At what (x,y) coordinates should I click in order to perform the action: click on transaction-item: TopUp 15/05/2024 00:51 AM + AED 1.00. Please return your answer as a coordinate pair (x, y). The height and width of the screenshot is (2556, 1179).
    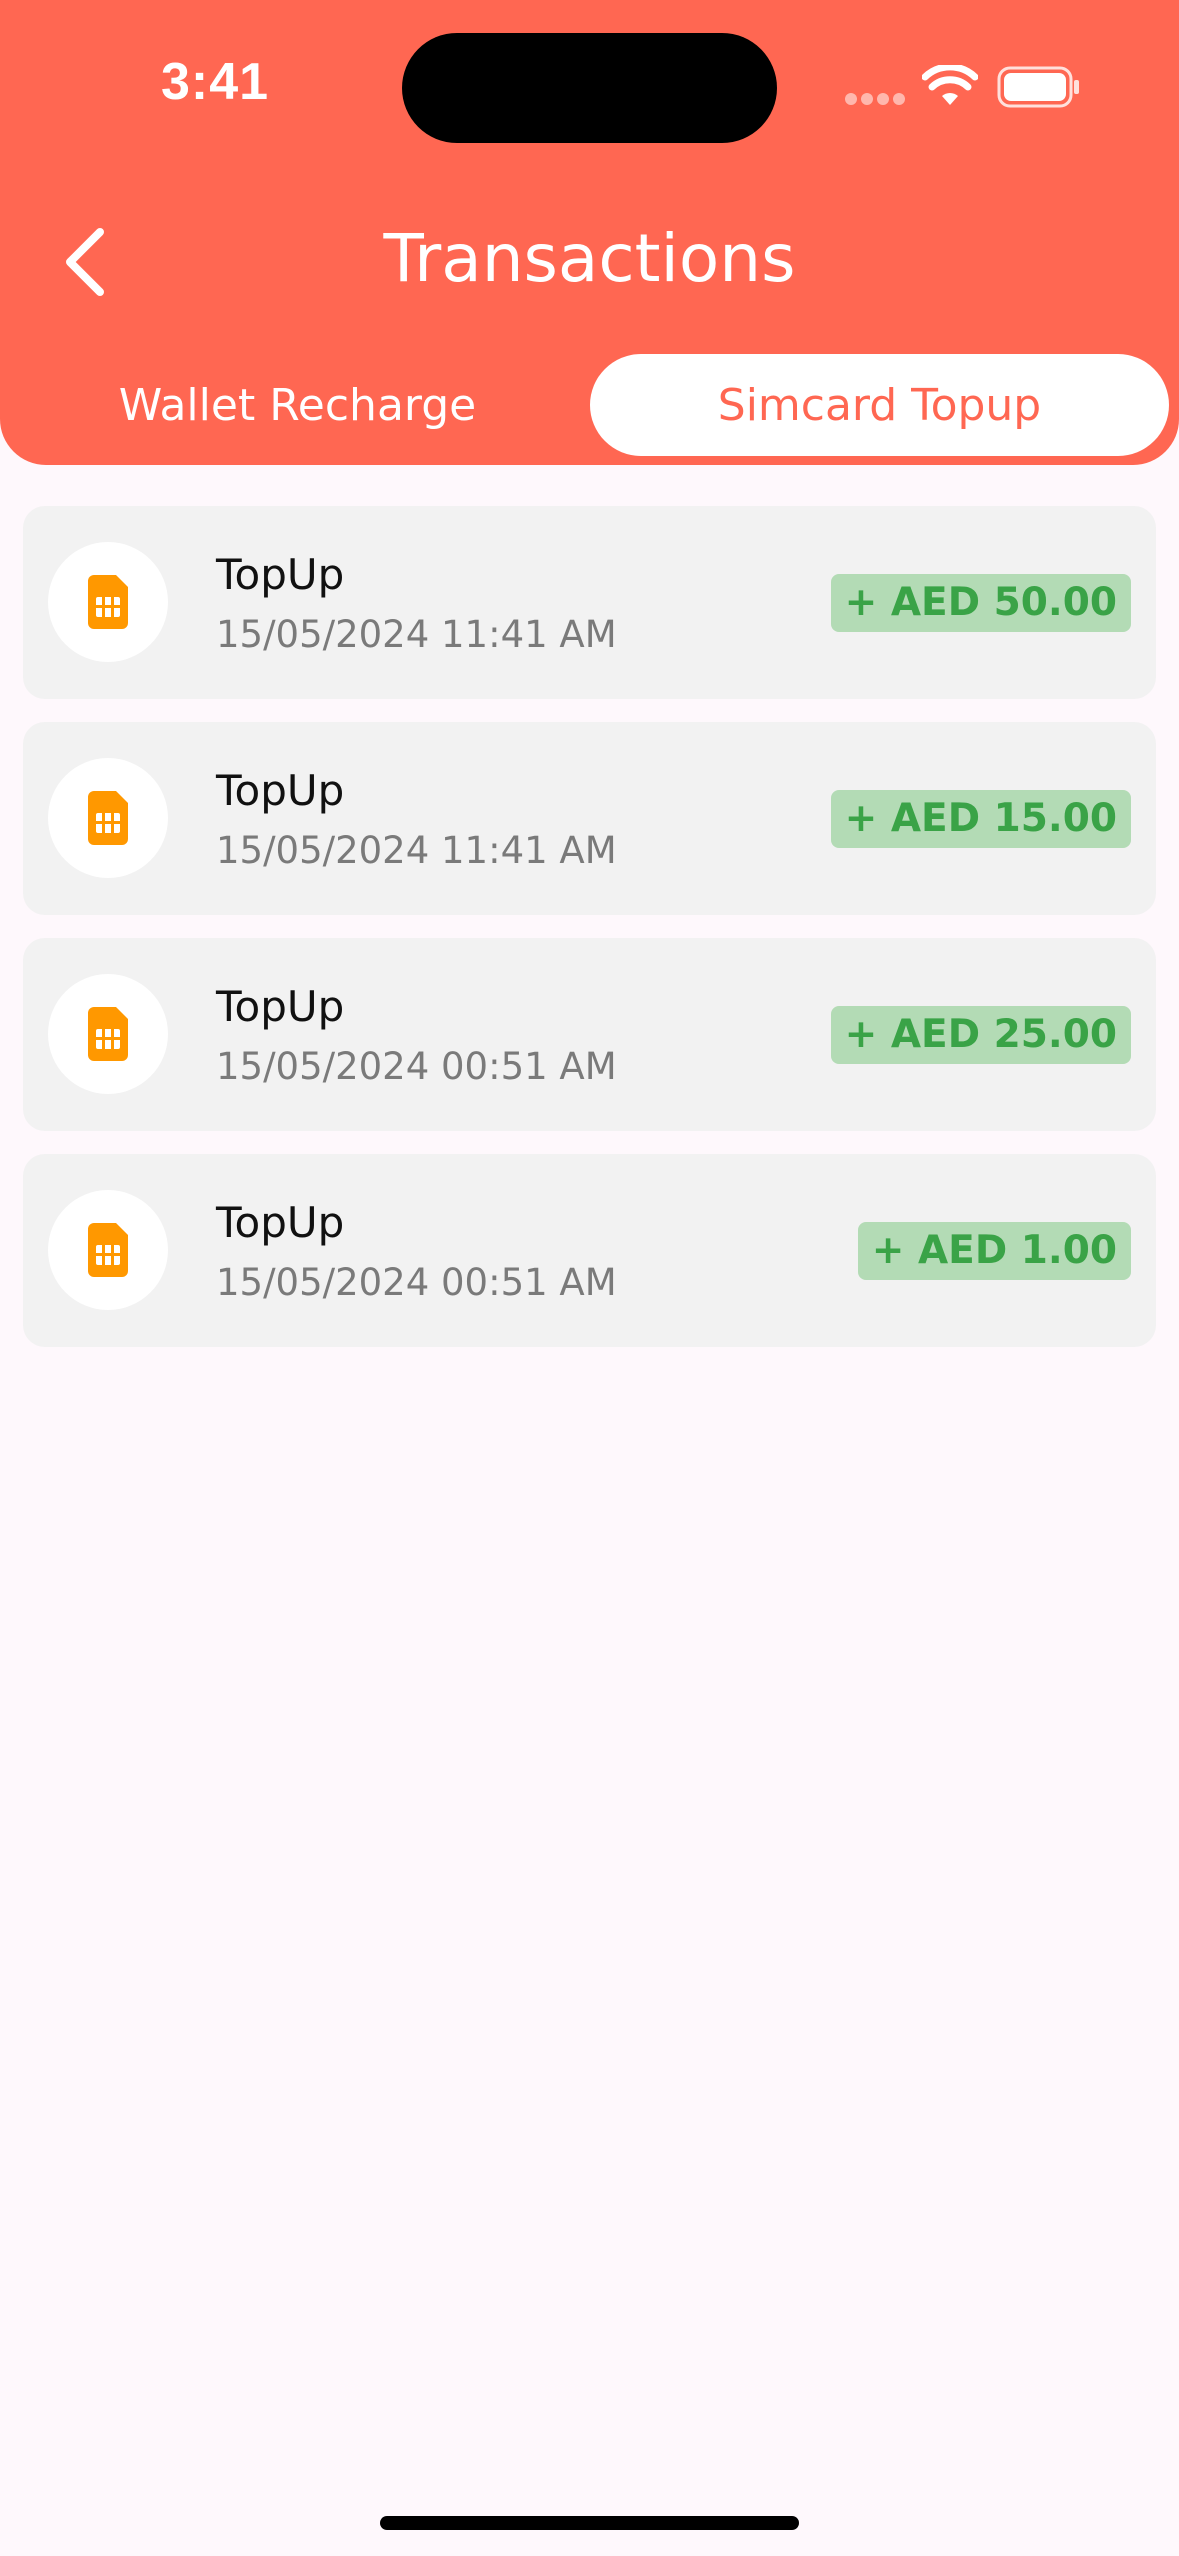
    Looking at the image, I should click on (589, 1250).